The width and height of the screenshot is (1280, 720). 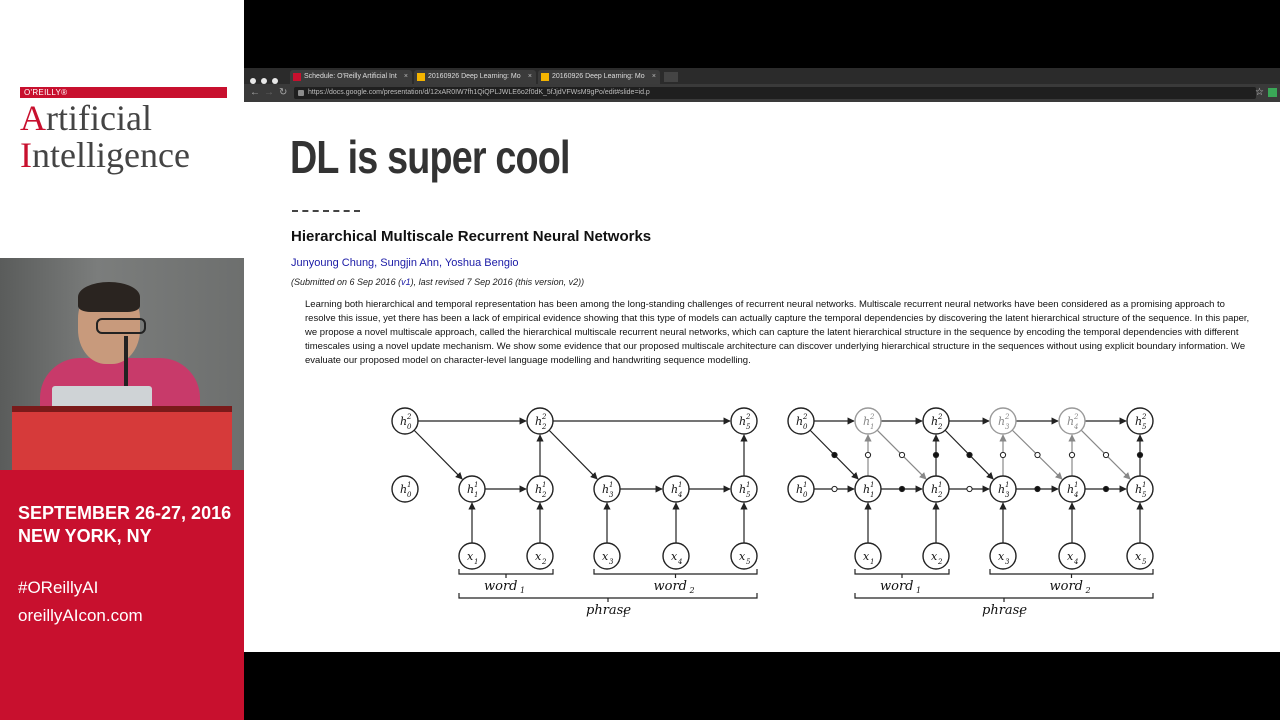 I want to click on left-h1-5: h 15, so click(x=744, y=489).